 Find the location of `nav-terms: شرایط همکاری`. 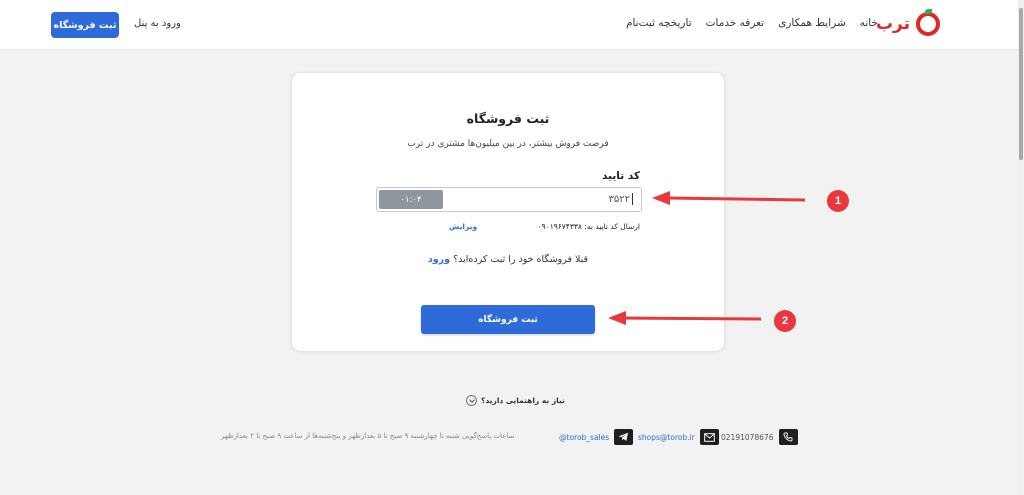

nav-terms: شرایط همکاری is located at coordinates (812, 23).